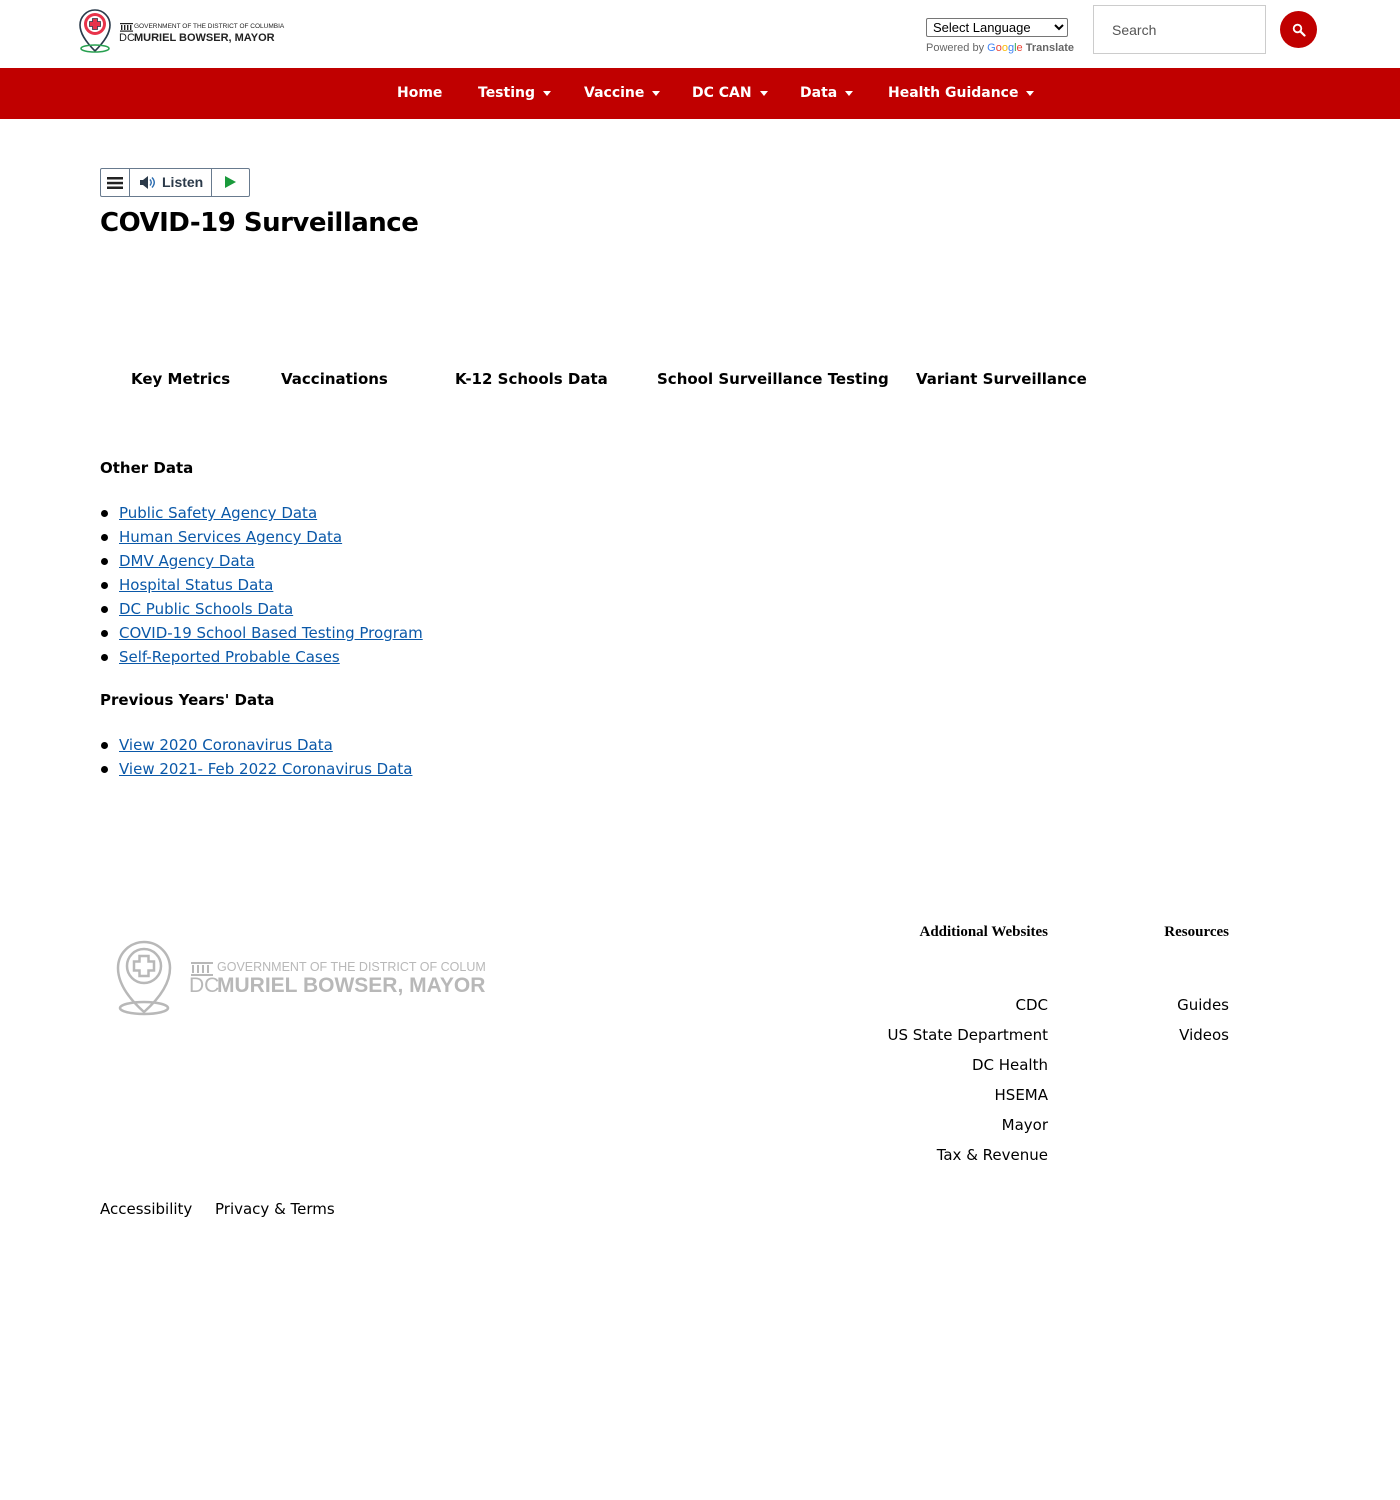 This screenshot has height=1500, width=1400. I want to click on readspeaker-menu-button, so click(115, 182).